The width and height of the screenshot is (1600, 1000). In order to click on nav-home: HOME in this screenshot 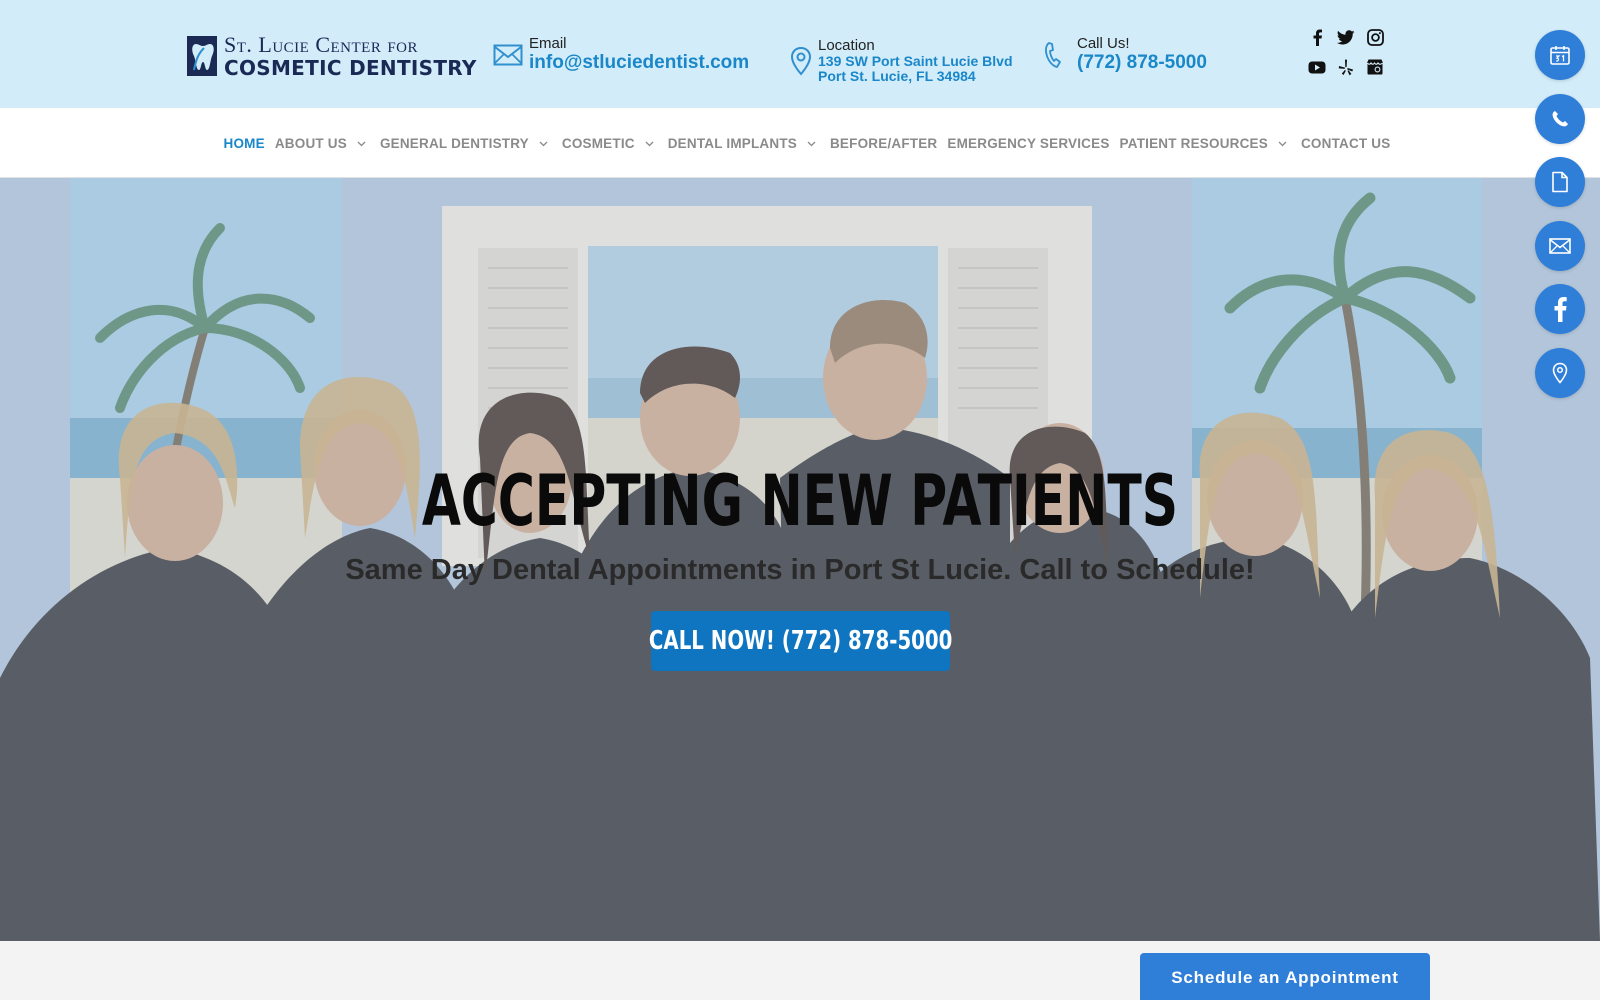, I will do `click(244, 143)`.